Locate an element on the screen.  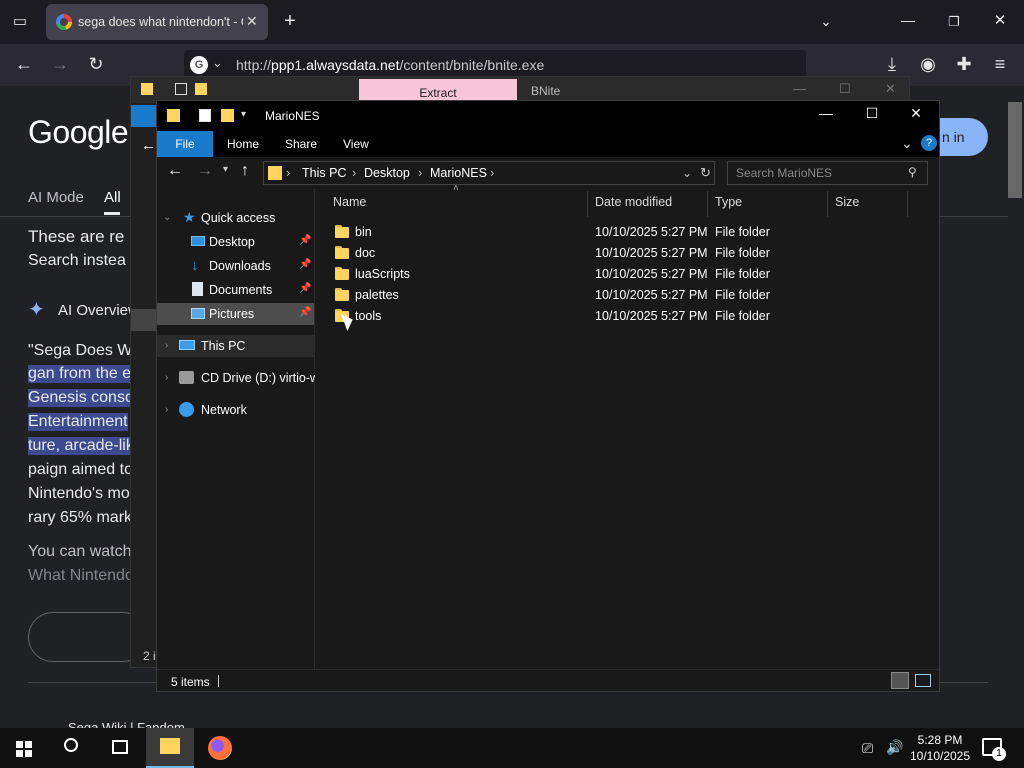
nav-documents: Documents 📌 is located at coordinates (235, 290).